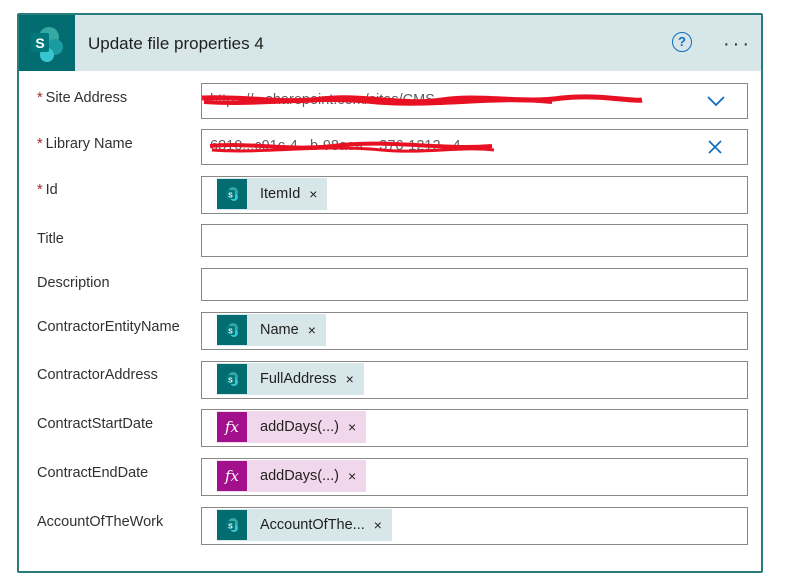 This screenshot has width=798, height=573. Describe the element at coordinates (93, 473) in the screenshot. I see `label-contract-end-date: ContractEndDate` at that location.